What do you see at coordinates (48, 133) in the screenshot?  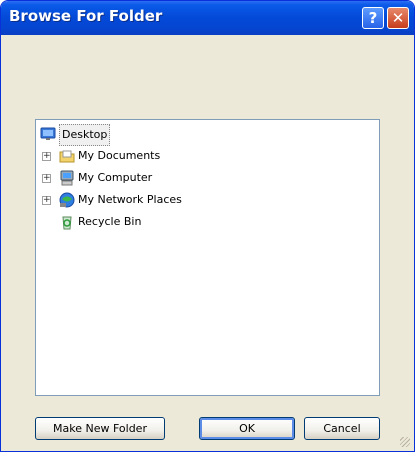 I see `desktop-icon` at bounding box center [48, 133].